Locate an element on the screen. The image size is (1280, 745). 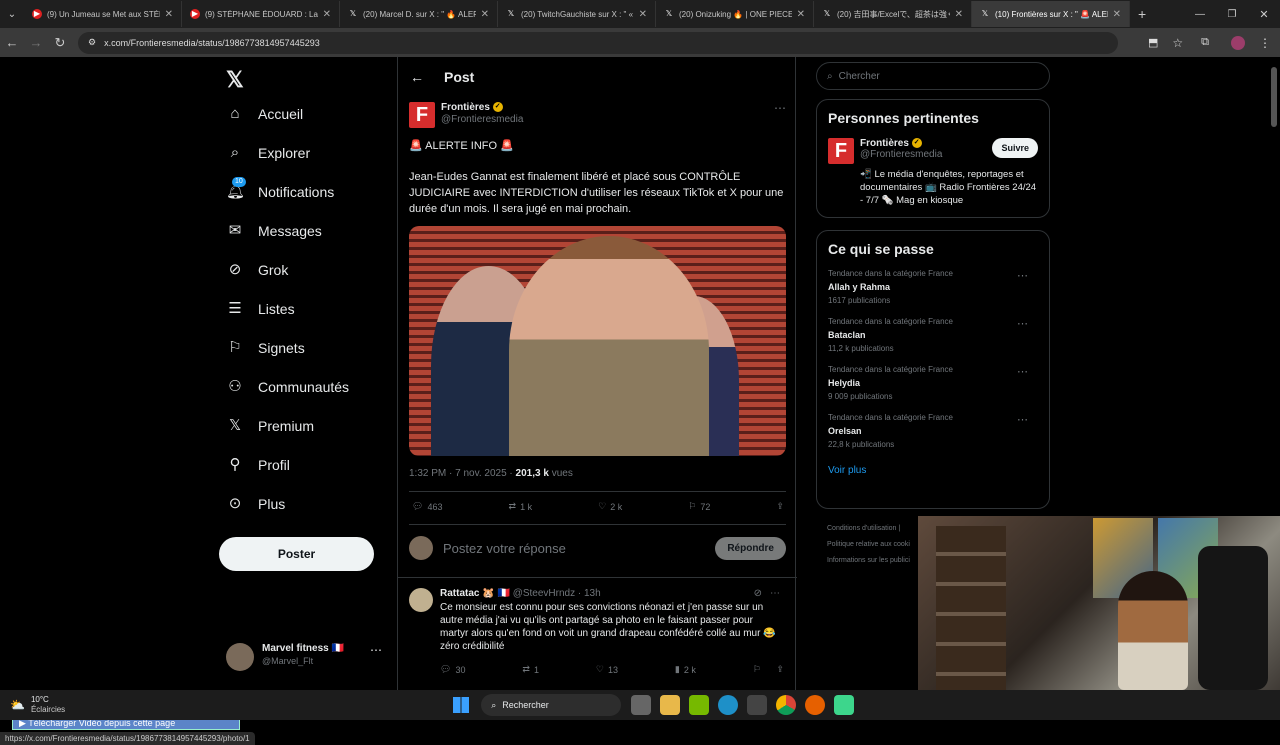
sidebar-item-more: ⊙ Plus is located at coordinates (256, 504).